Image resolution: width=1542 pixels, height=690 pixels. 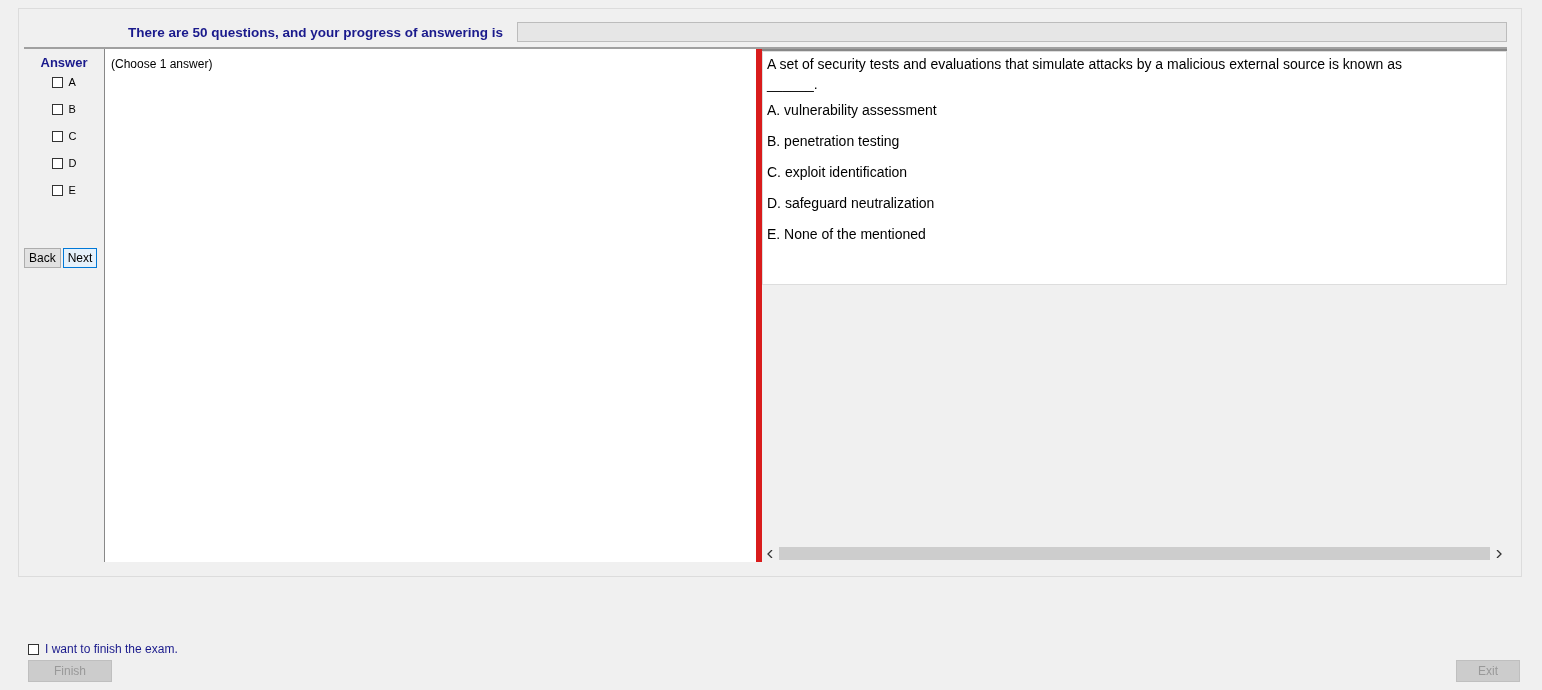 What do you see at coordinates (162, 64) in the screenshot?
I see `instruction-text: (Choose 1 answer)` at bounding box center [162, 64].